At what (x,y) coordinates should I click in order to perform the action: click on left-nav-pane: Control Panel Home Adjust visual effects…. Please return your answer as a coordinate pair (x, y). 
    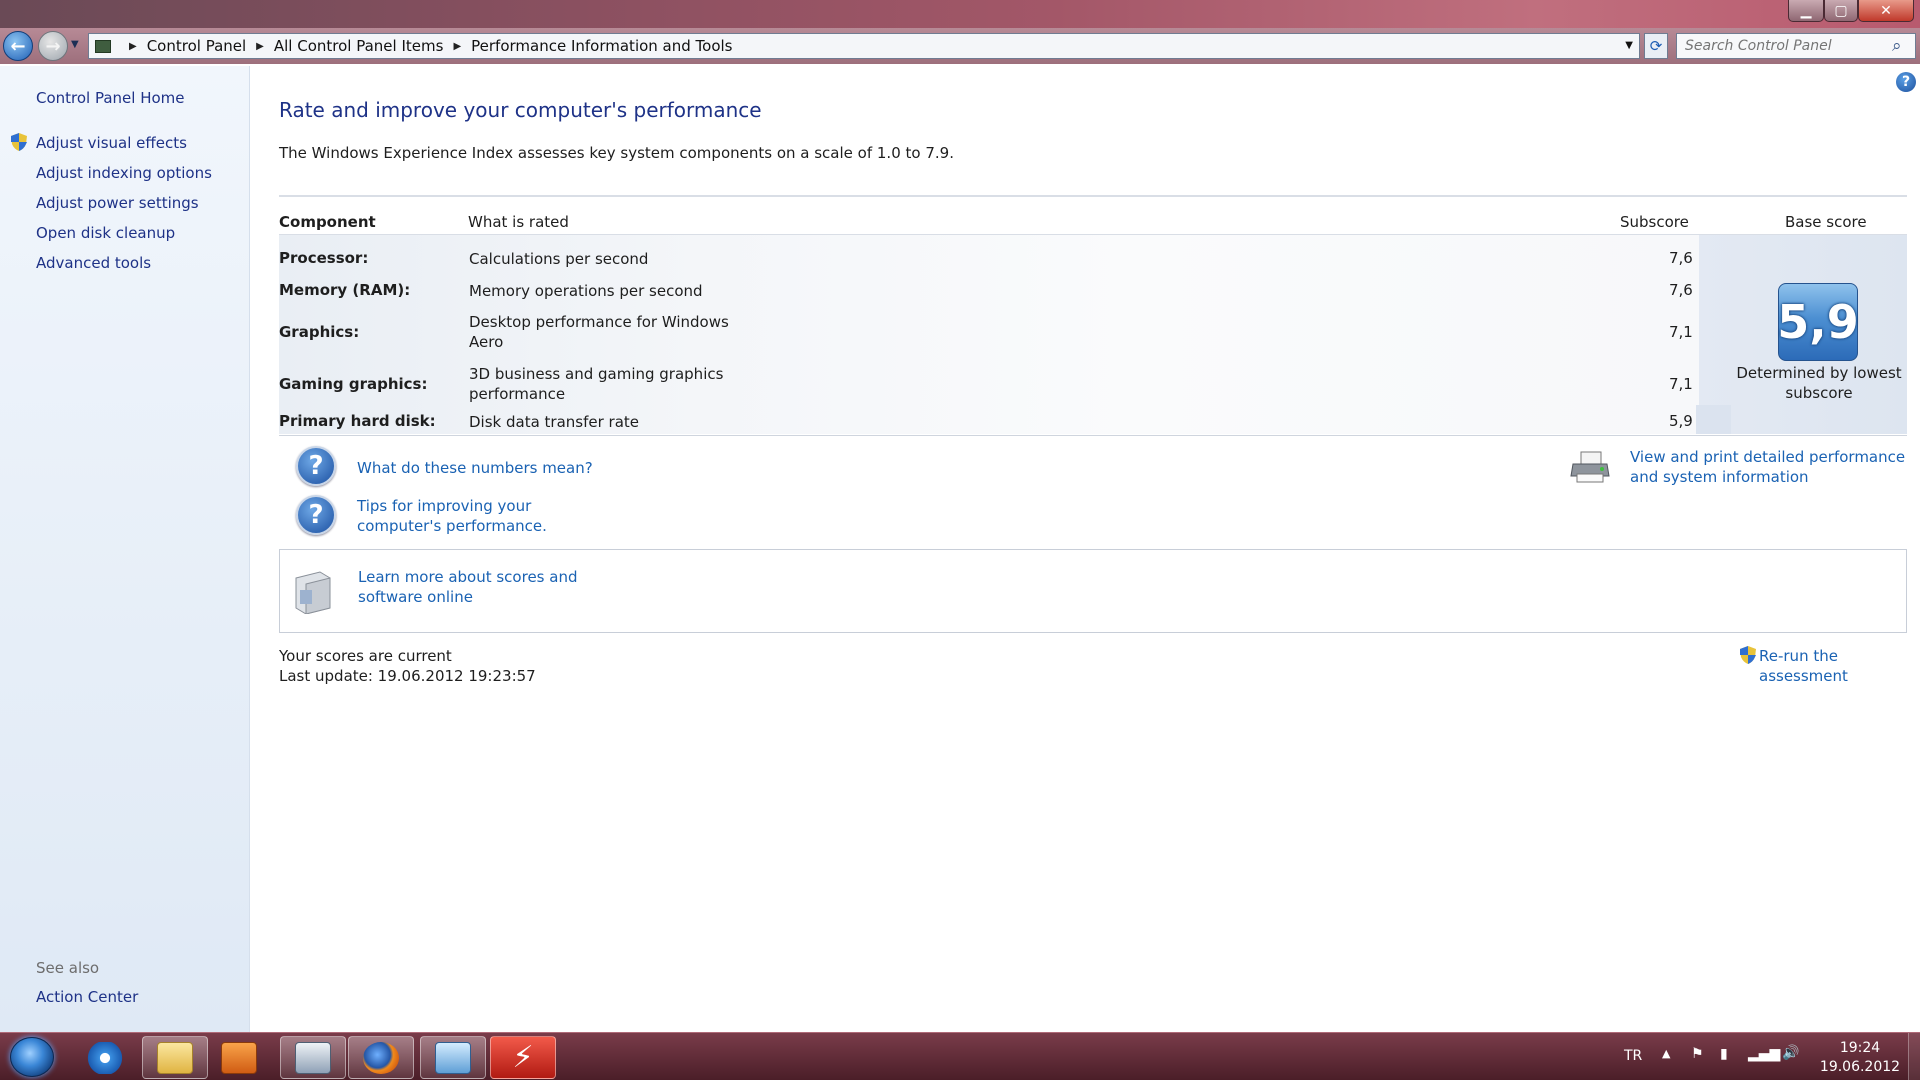
    Looking at the image, I should click on (125, 549).